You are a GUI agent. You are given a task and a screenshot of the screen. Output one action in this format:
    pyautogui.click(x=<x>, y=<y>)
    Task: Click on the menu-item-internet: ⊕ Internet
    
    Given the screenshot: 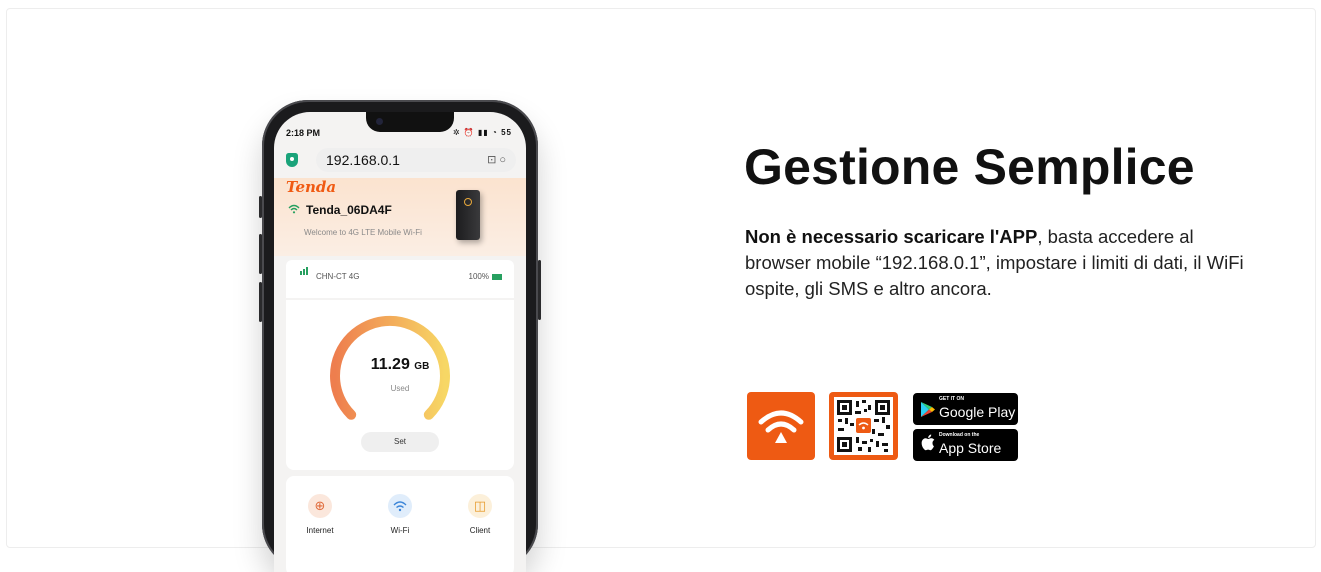 What is the action you would take?
    pyautogui.click(x=320, y=514)
    